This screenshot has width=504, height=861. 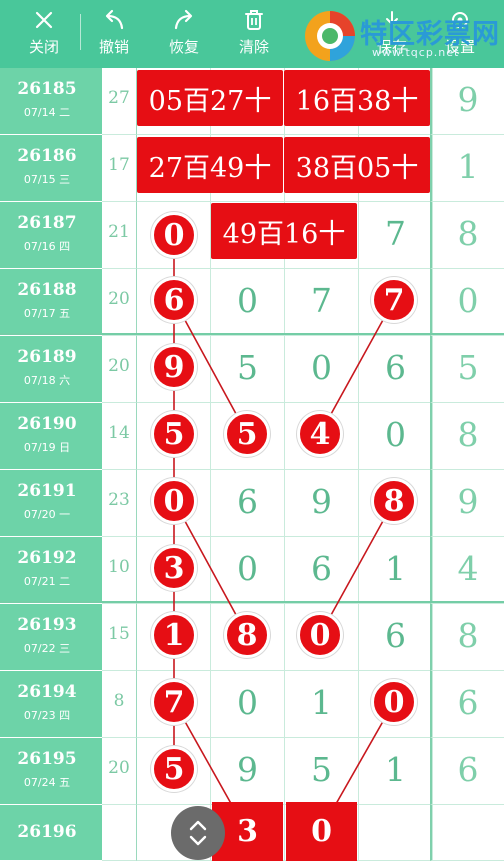 I want to click on scroll-toggle-button, so click(x=198, y=833).